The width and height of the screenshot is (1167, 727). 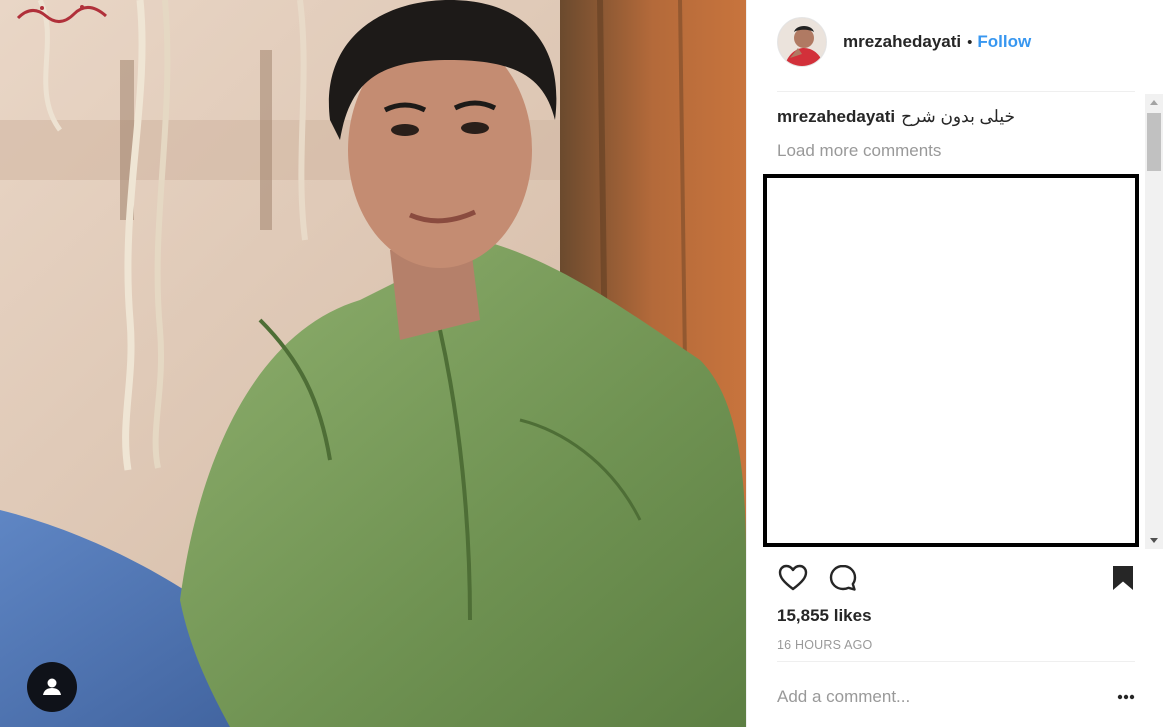 I want to click on speech-bubble-icon, so click(x=843, y=577).